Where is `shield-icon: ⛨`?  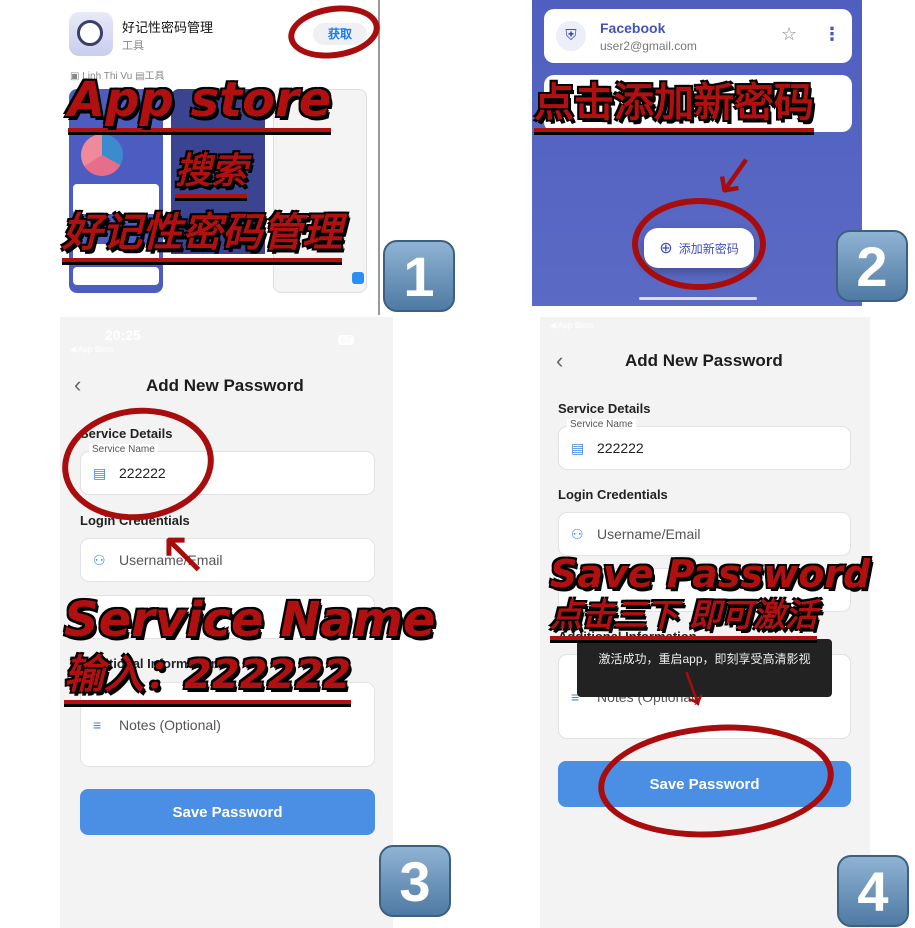
shield-icon: ⛨ is located at coordinates (571, 36).